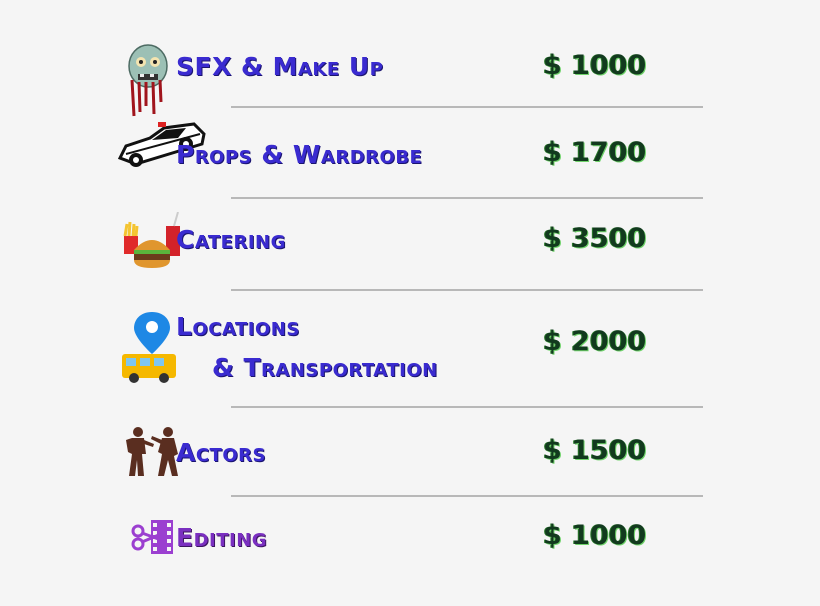 The height and width of the screenshot is (606, 820). Describe the element at coordinates (231, 239) in the screenshot. I see `catering-label: Catering` at that location.